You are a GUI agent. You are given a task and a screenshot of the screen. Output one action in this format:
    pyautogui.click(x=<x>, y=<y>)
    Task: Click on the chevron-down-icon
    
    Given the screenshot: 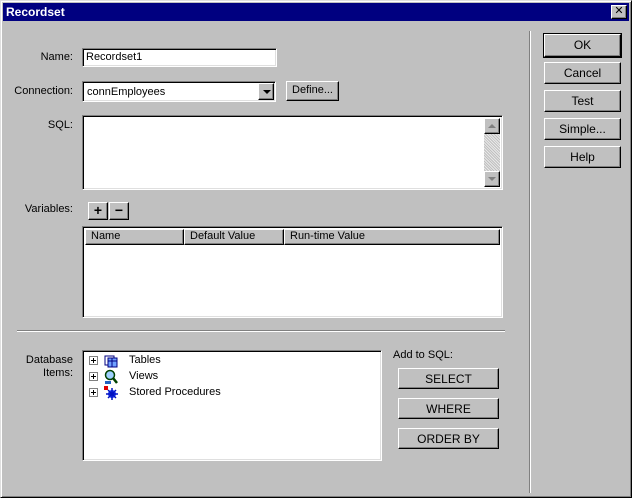 What is the action you would take?
    pyautogui.click(x=267, y=92)
    